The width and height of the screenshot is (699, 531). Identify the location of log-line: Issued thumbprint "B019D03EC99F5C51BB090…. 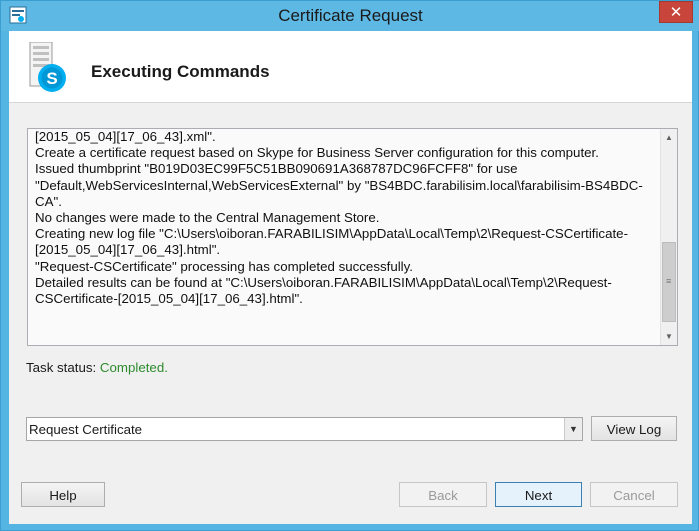
(276, 169).